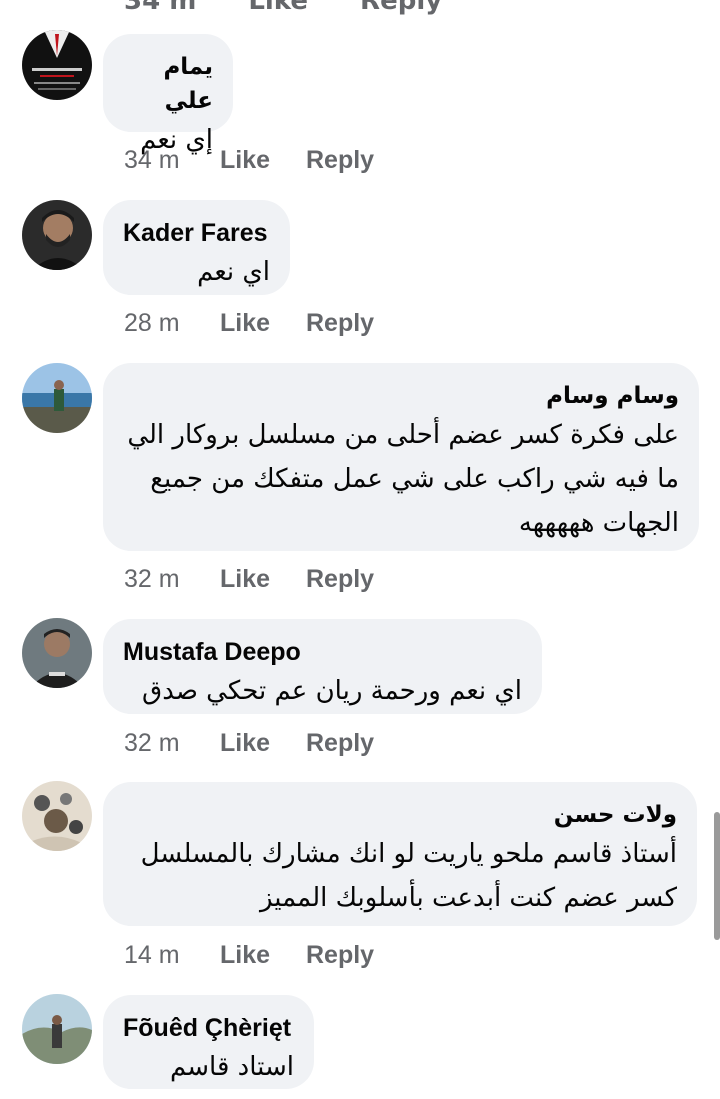  Describe the element at coordinates (717, 876) in the screenshot. I see `scrollbar` at that location.